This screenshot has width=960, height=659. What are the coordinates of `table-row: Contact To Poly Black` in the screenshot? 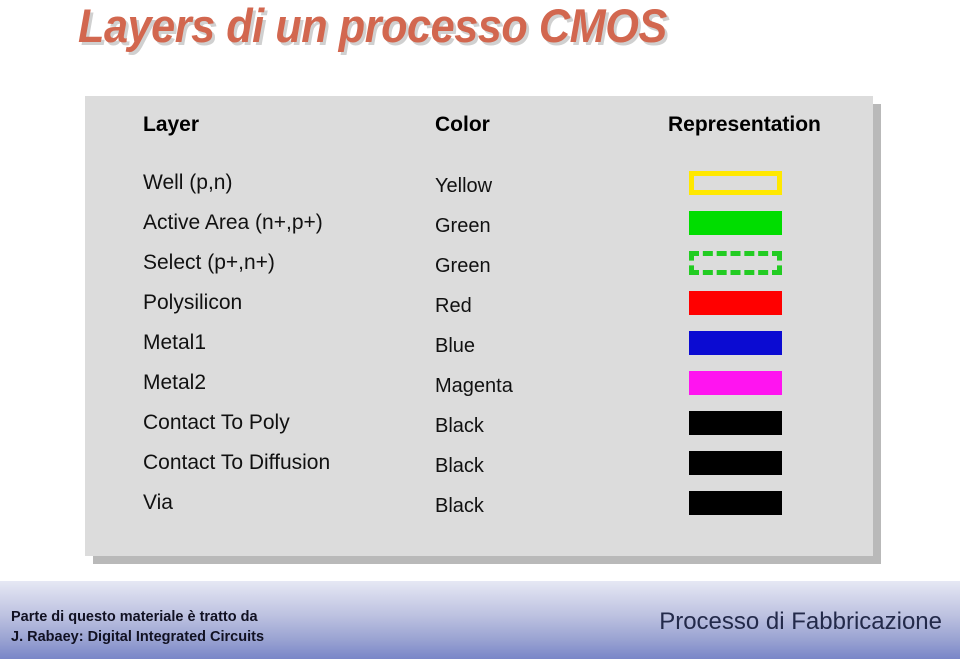 It's located at (480, 423).